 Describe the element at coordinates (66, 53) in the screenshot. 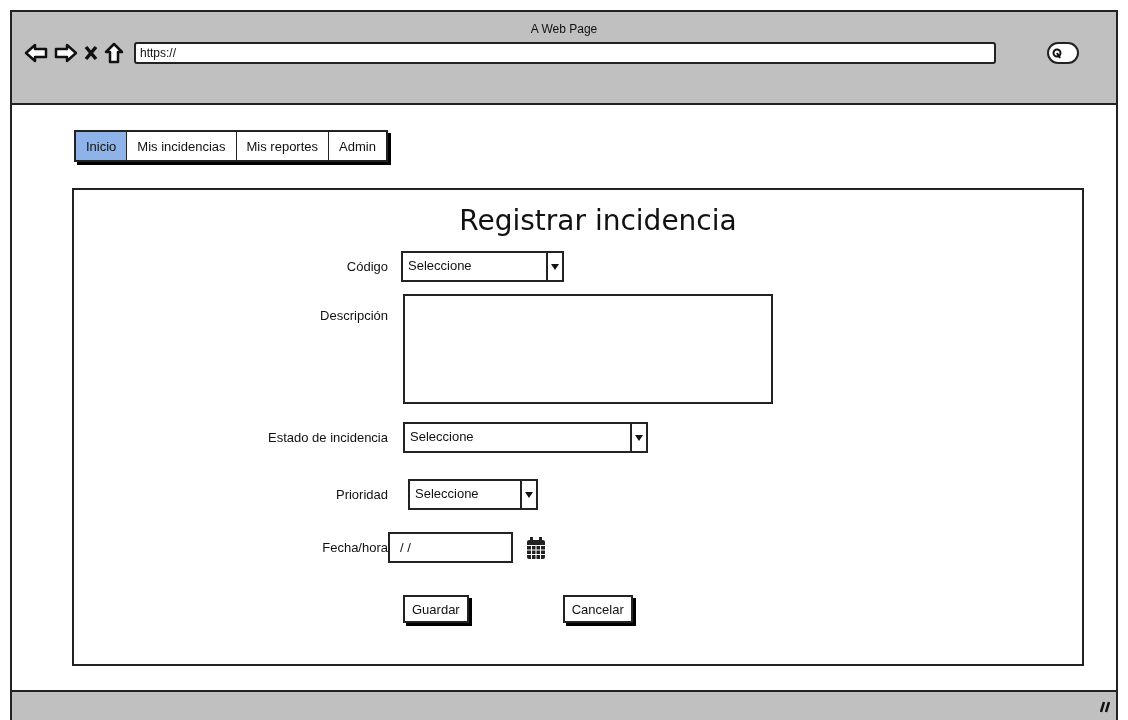

I see `forward-arrow-icon` at that location.